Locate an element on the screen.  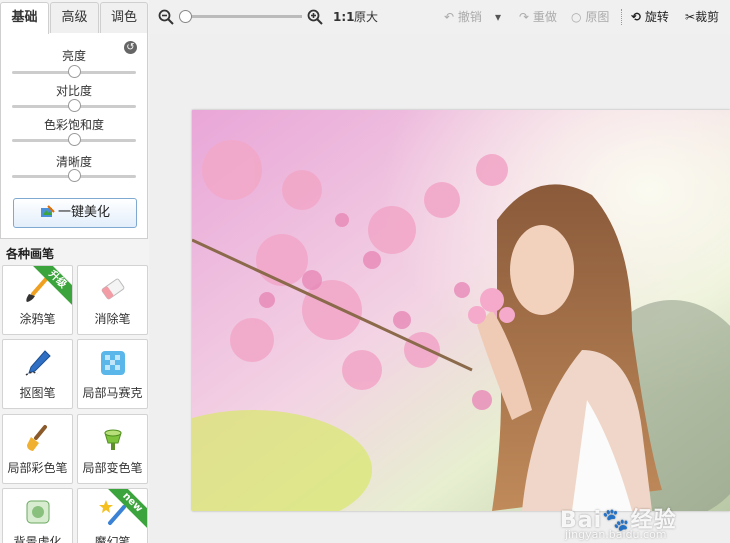
chevron-down-icon: ▾ is located at coordinates (498, 17).